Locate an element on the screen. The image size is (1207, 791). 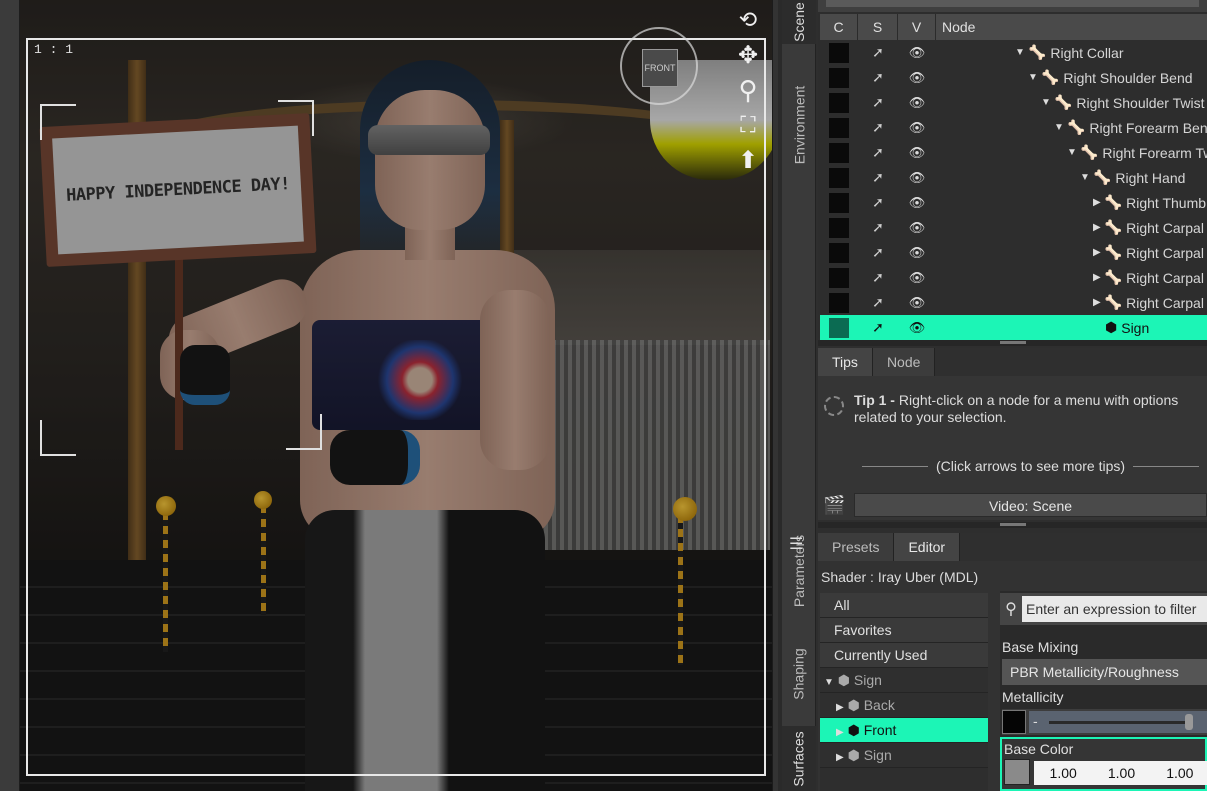
base-mixing-dropdown: PBR Metallicity/Roughness is located at coordinates (1104, 672).